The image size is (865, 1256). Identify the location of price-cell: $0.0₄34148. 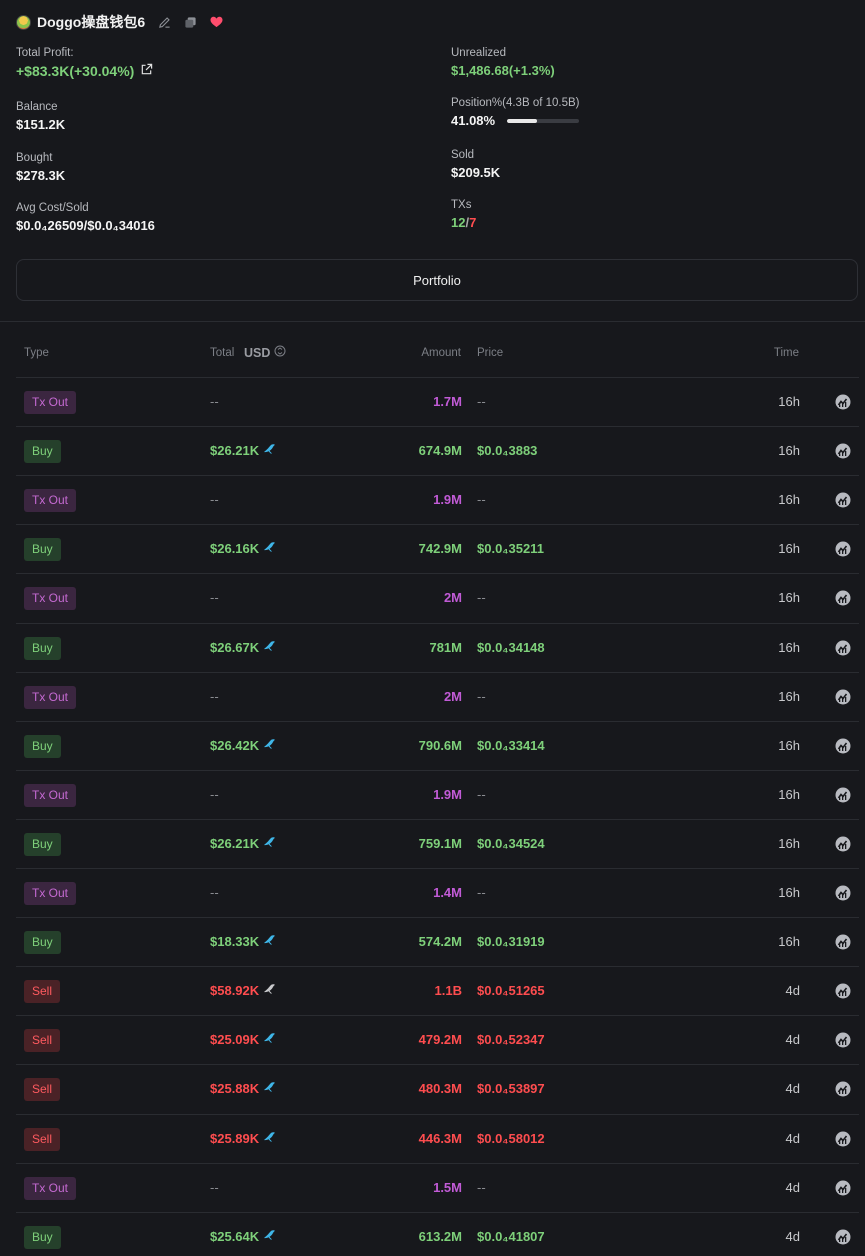
(511, 647).